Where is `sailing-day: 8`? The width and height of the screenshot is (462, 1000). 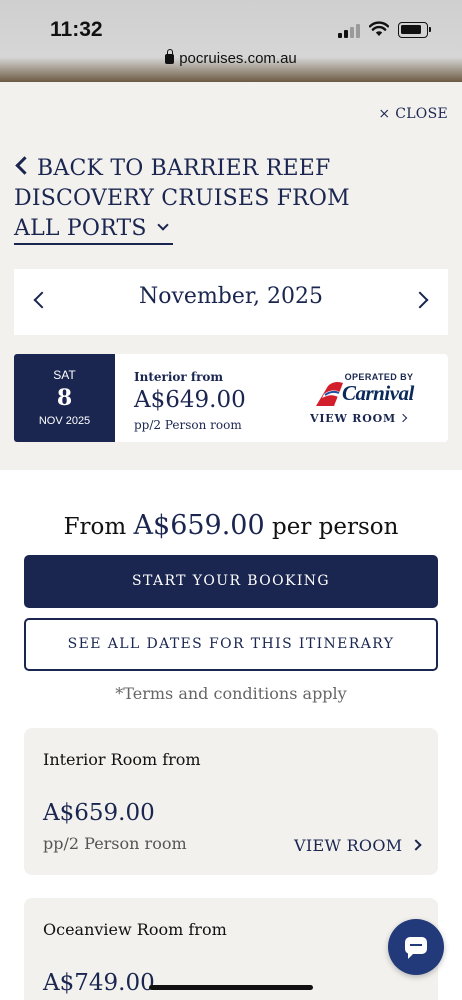 sailing-day: 8 is located at coordinates (64, 398).